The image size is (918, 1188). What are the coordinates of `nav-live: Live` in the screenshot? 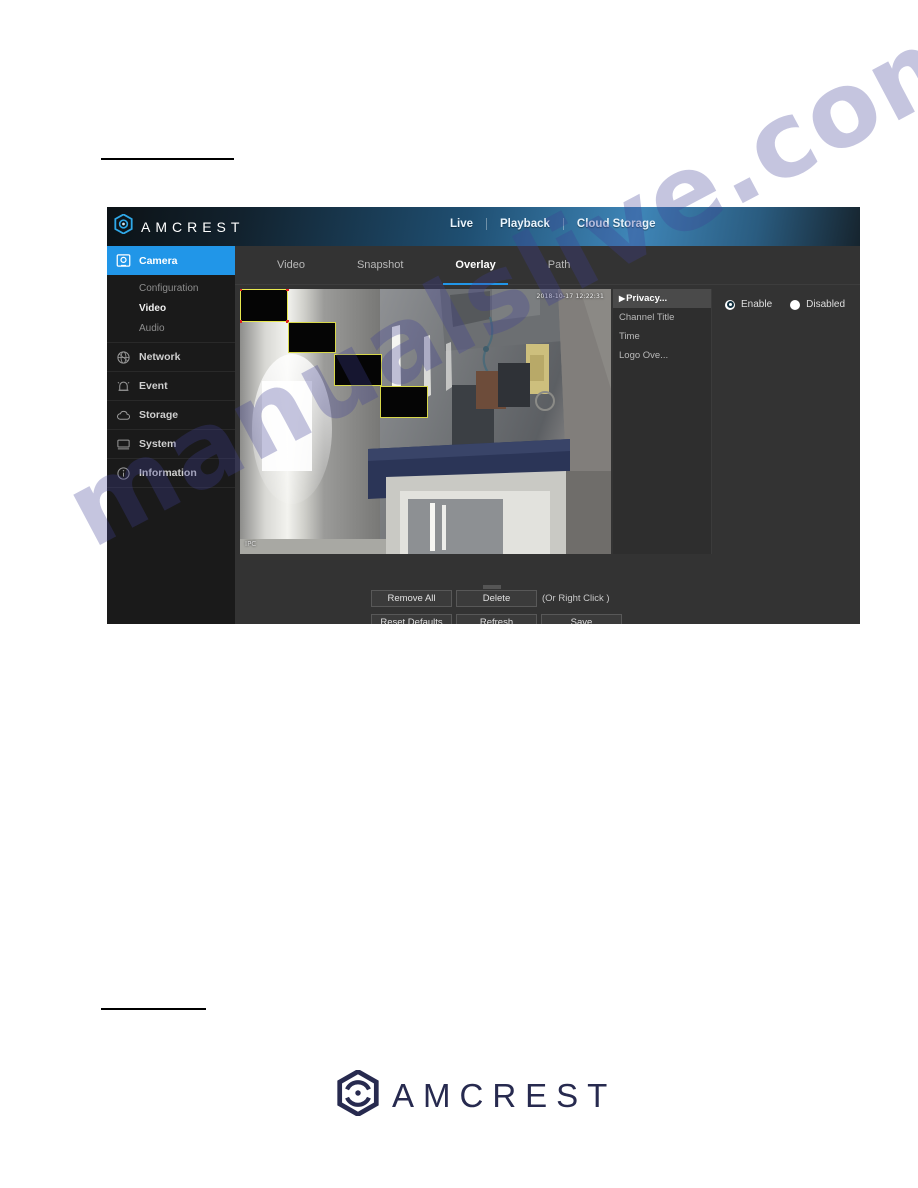 It's located at (461, 224).